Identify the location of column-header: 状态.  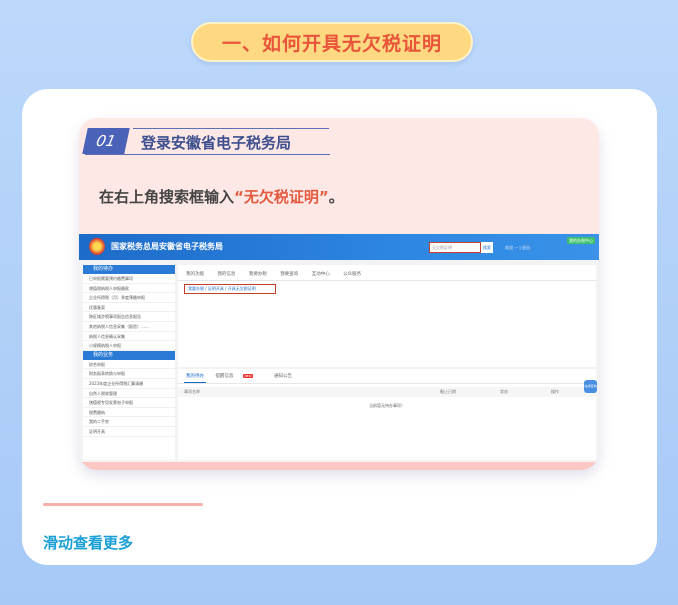
(504, 391).